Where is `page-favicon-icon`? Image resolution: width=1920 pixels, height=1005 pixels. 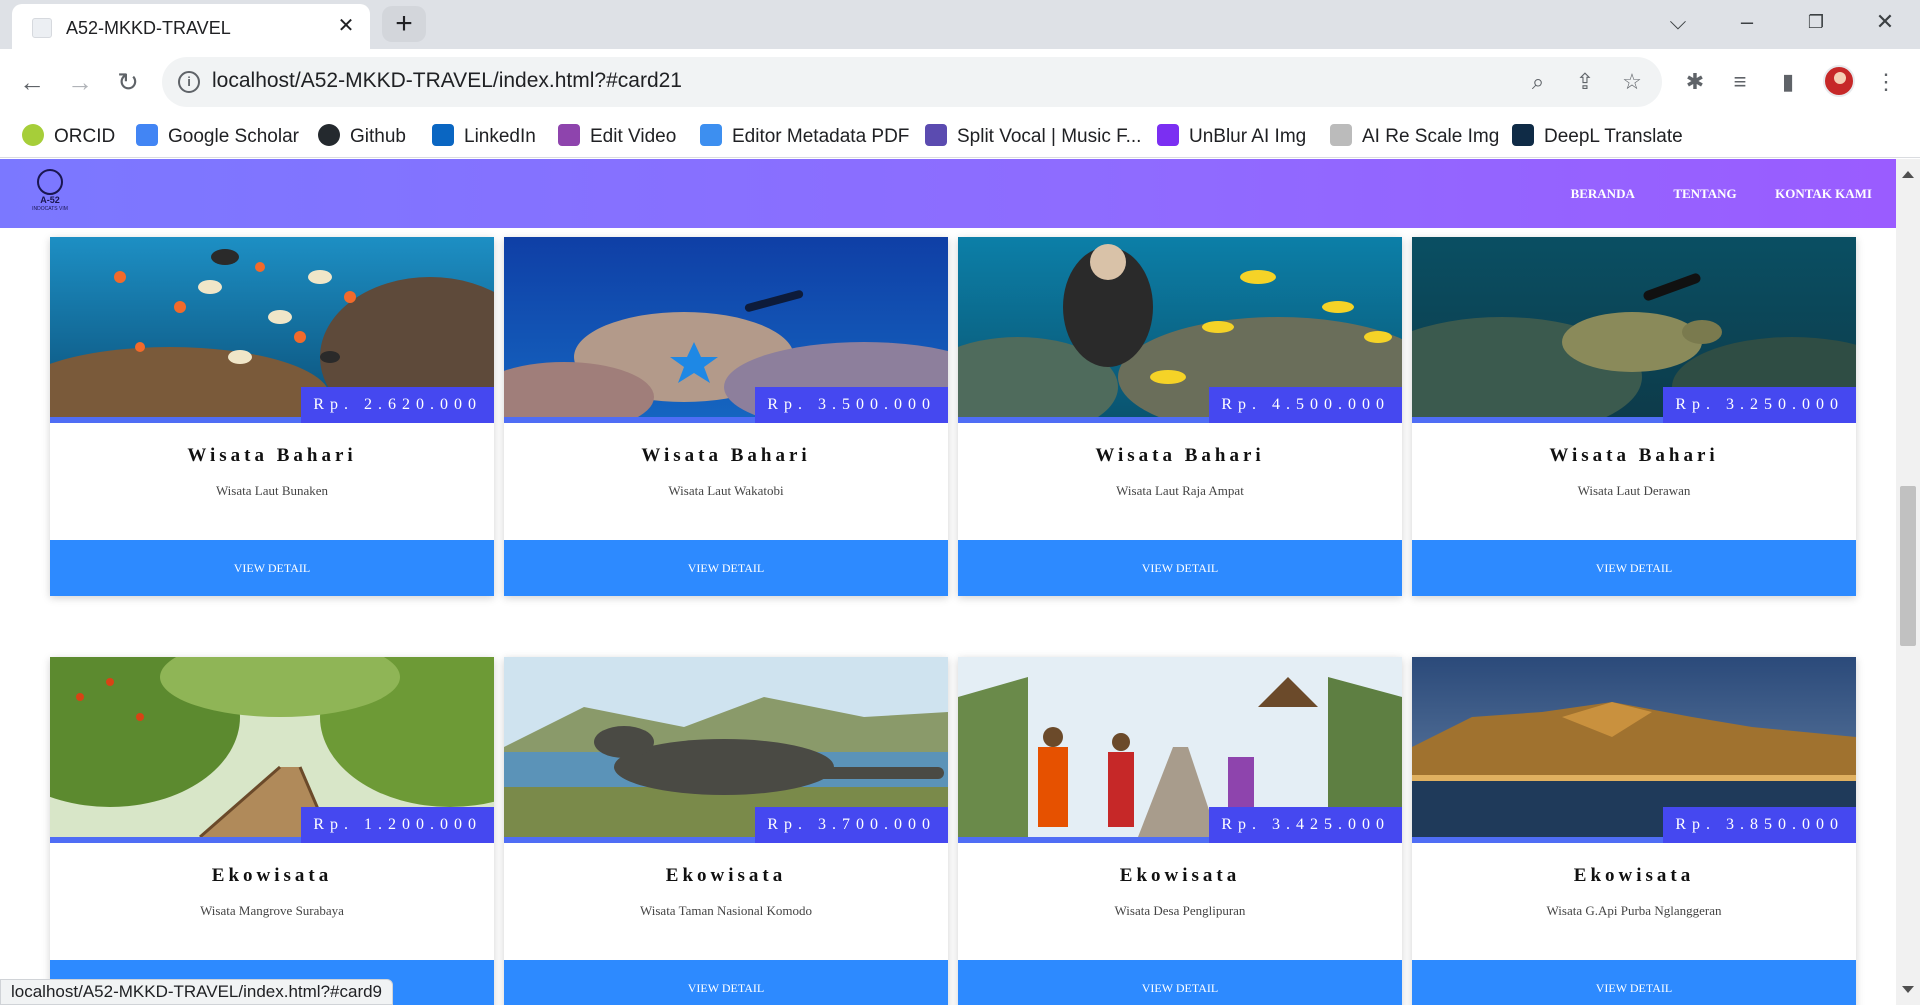 page-favicon-icon is located at coordinates (42, 28).